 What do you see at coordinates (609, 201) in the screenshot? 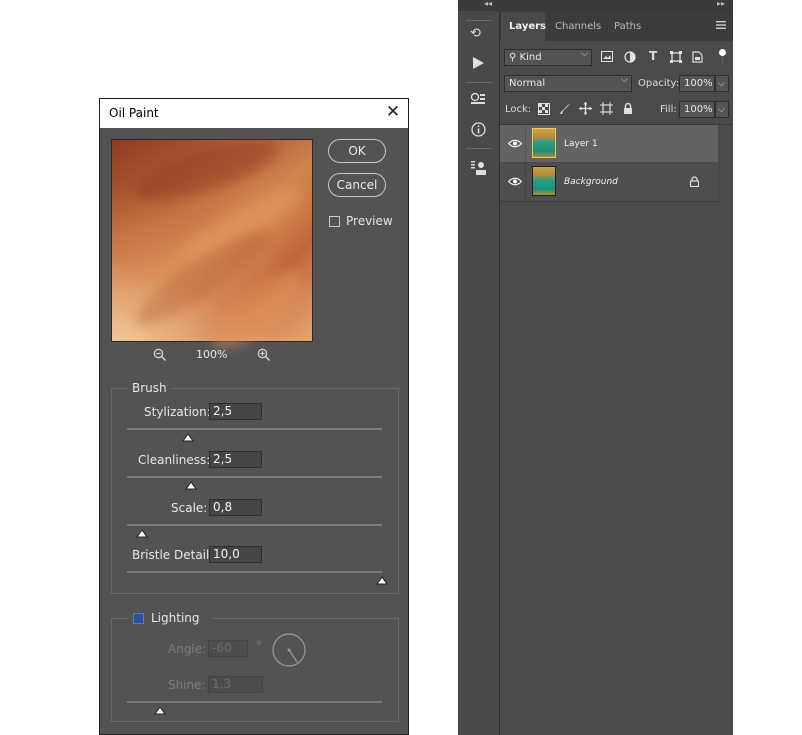
I see `layers-list-end` at bounding box center [609, 201].